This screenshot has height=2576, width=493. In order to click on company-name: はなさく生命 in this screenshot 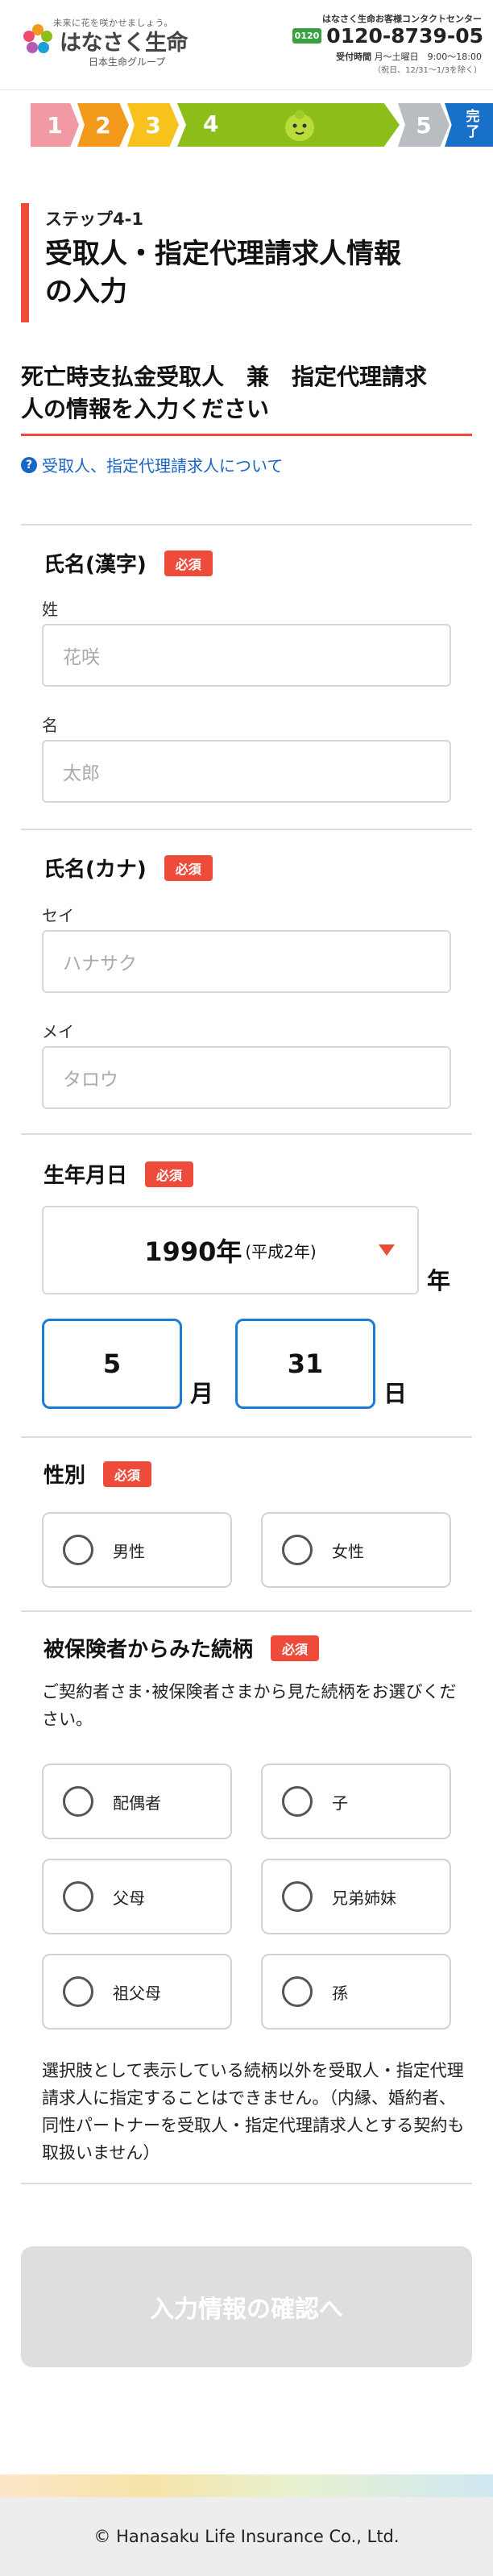, I will do `click(124, 40)`.